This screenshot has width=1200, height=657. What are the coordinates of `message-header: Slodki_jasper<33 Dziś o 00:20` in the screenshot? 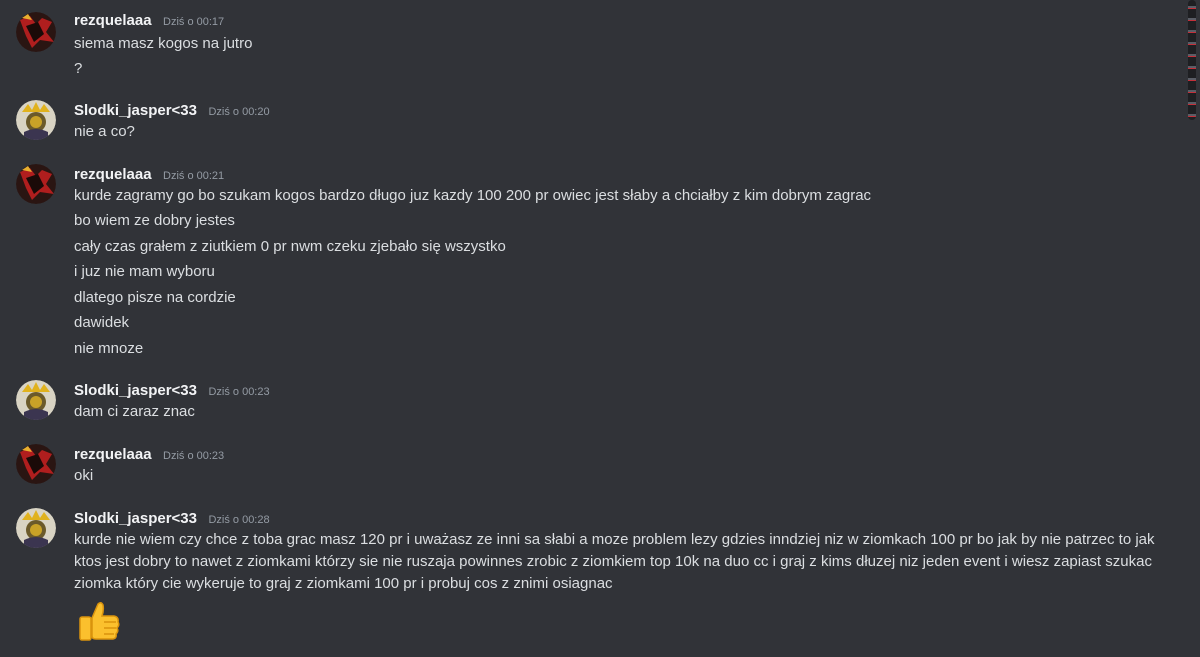 It's located at (172, 112).